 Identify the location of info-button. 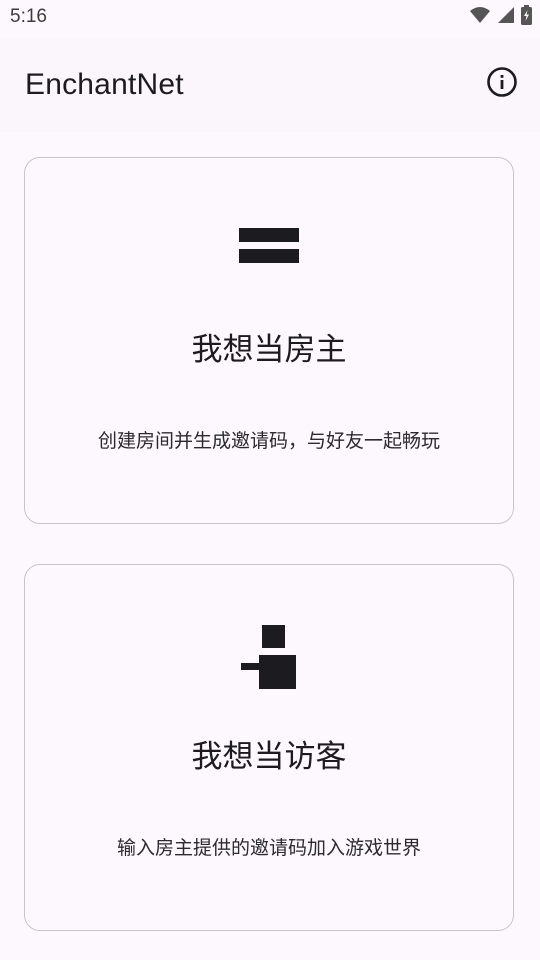
(502, 84).